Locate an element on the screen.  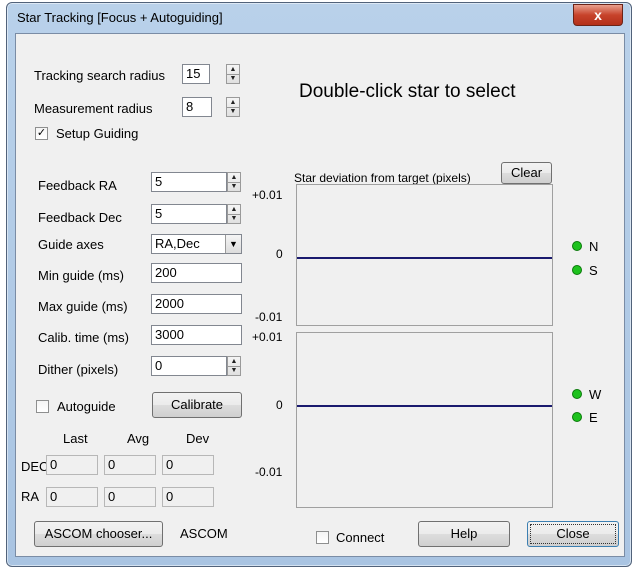
calib-time-input: 3000 is located at coordinates (196, 335).